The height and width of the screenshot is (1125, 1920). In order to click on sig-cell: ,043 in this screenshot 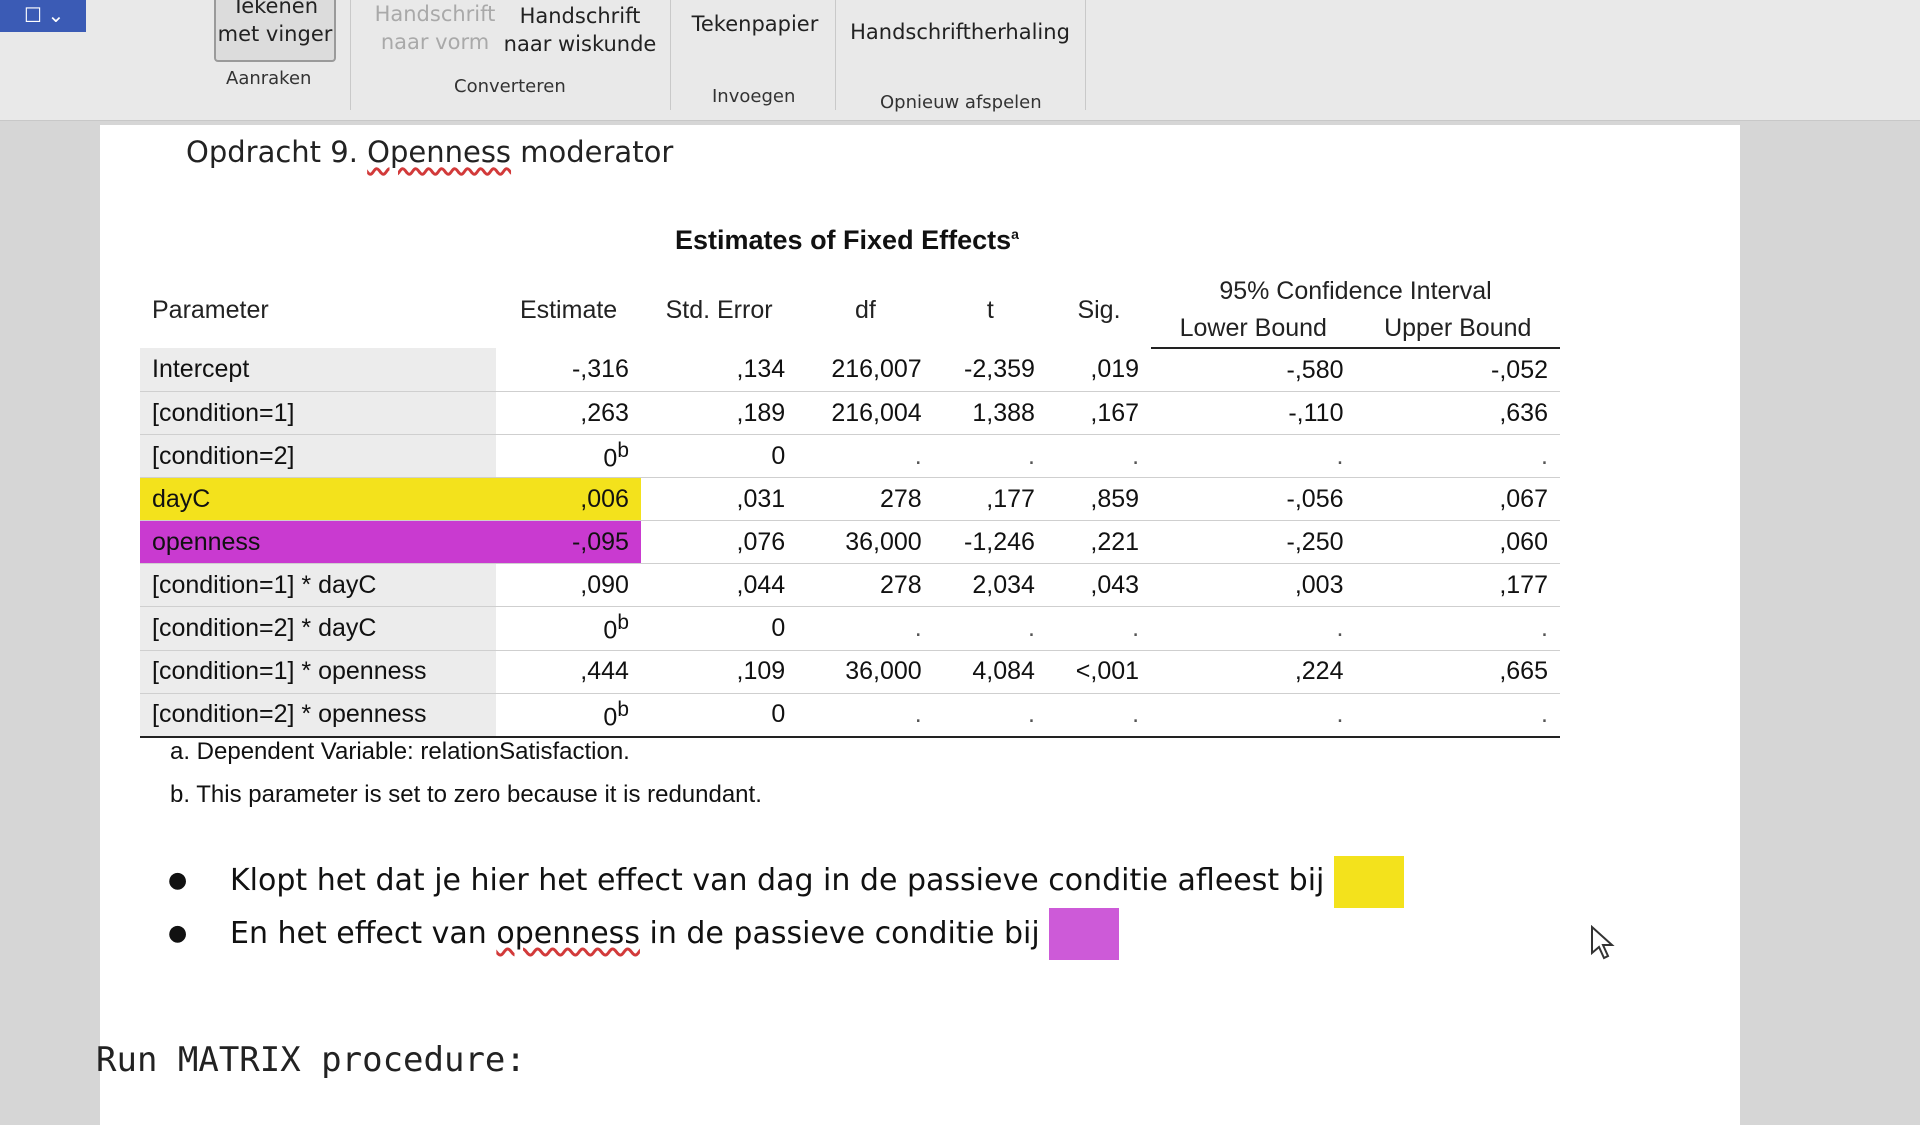, I will do `click(1099, 585)`.